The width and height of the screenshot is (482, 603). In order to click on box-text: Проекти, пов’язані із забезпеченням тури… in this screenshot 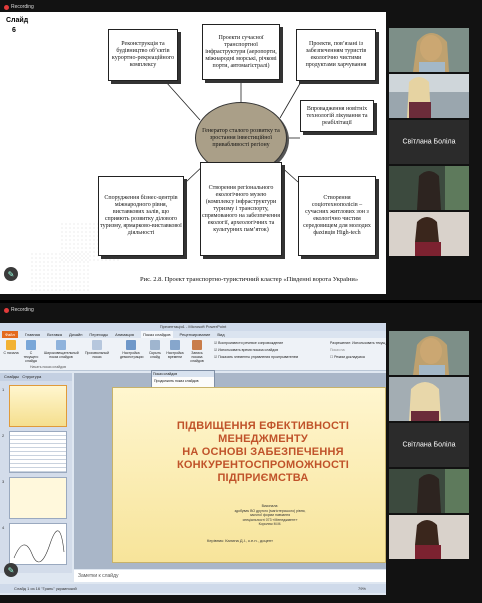, I will do `click(336, 54)`.